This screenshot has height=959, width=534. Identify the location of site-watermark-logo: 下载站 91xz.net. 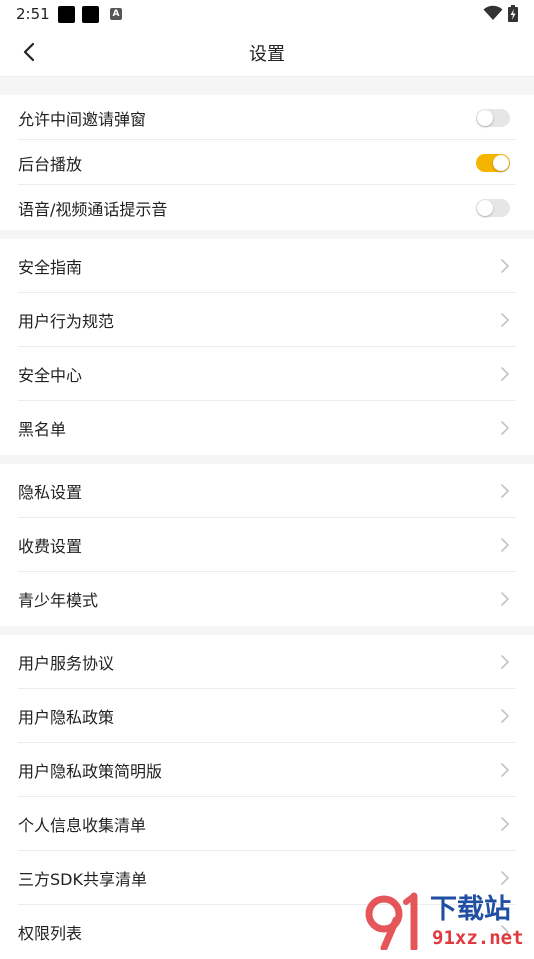
(444, 921).